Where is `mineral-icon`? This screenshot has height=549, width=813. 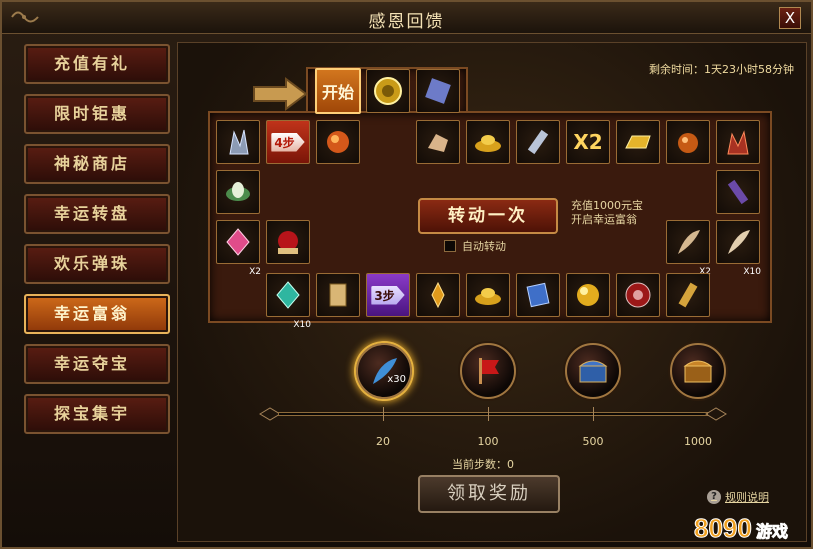 mineral-icon is located at coordinates (438, 143).